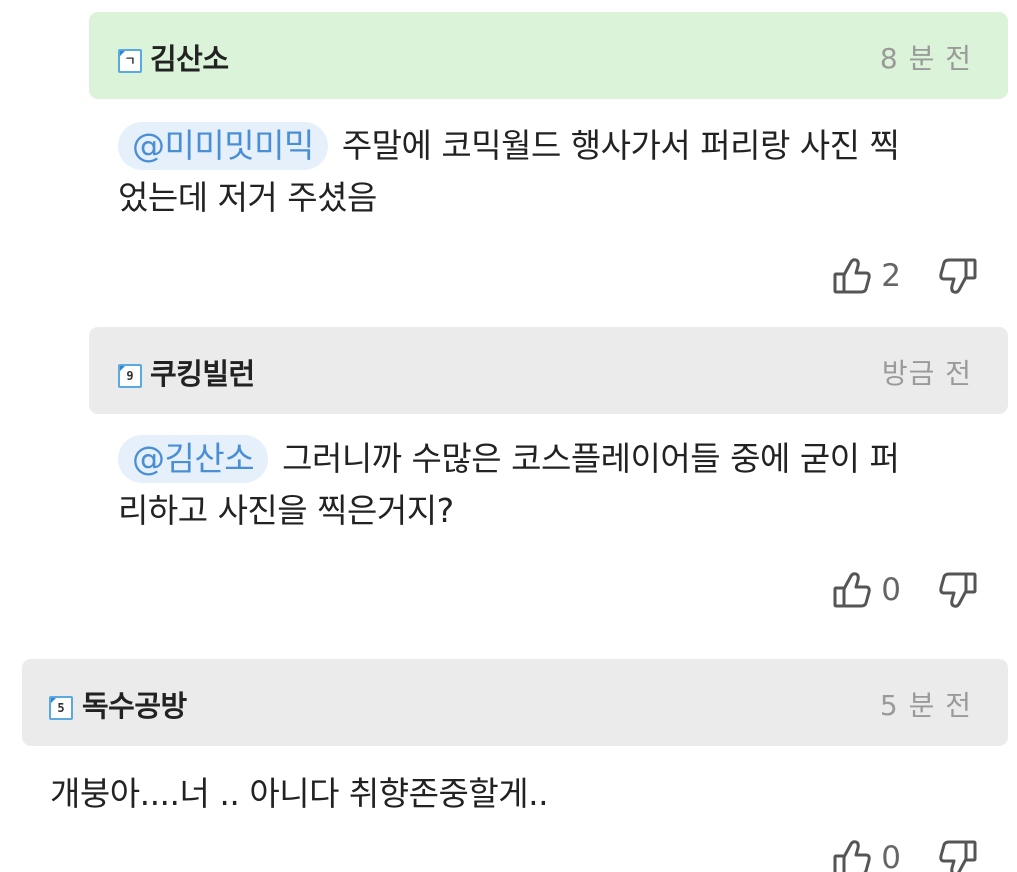 The image size is (1017, 872). Describe the element at coordinates (223, 146) in the screenshot. I see `mention-tag: @미미밋미믹` at that location.